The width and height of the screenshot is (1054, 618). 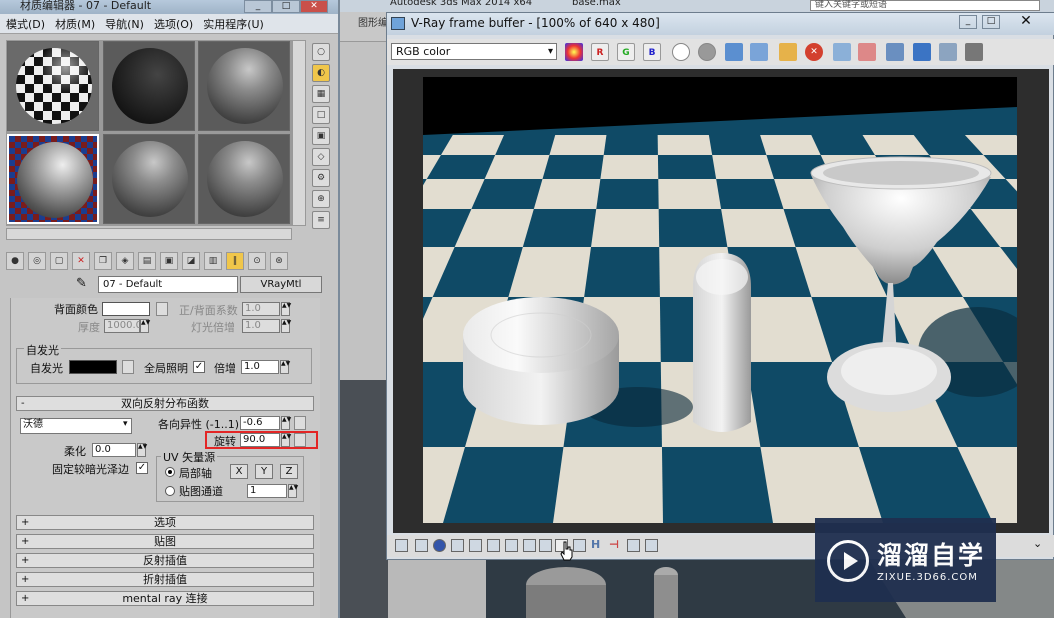 I want to click on max-viewport-left, so click(x=362, y=499).